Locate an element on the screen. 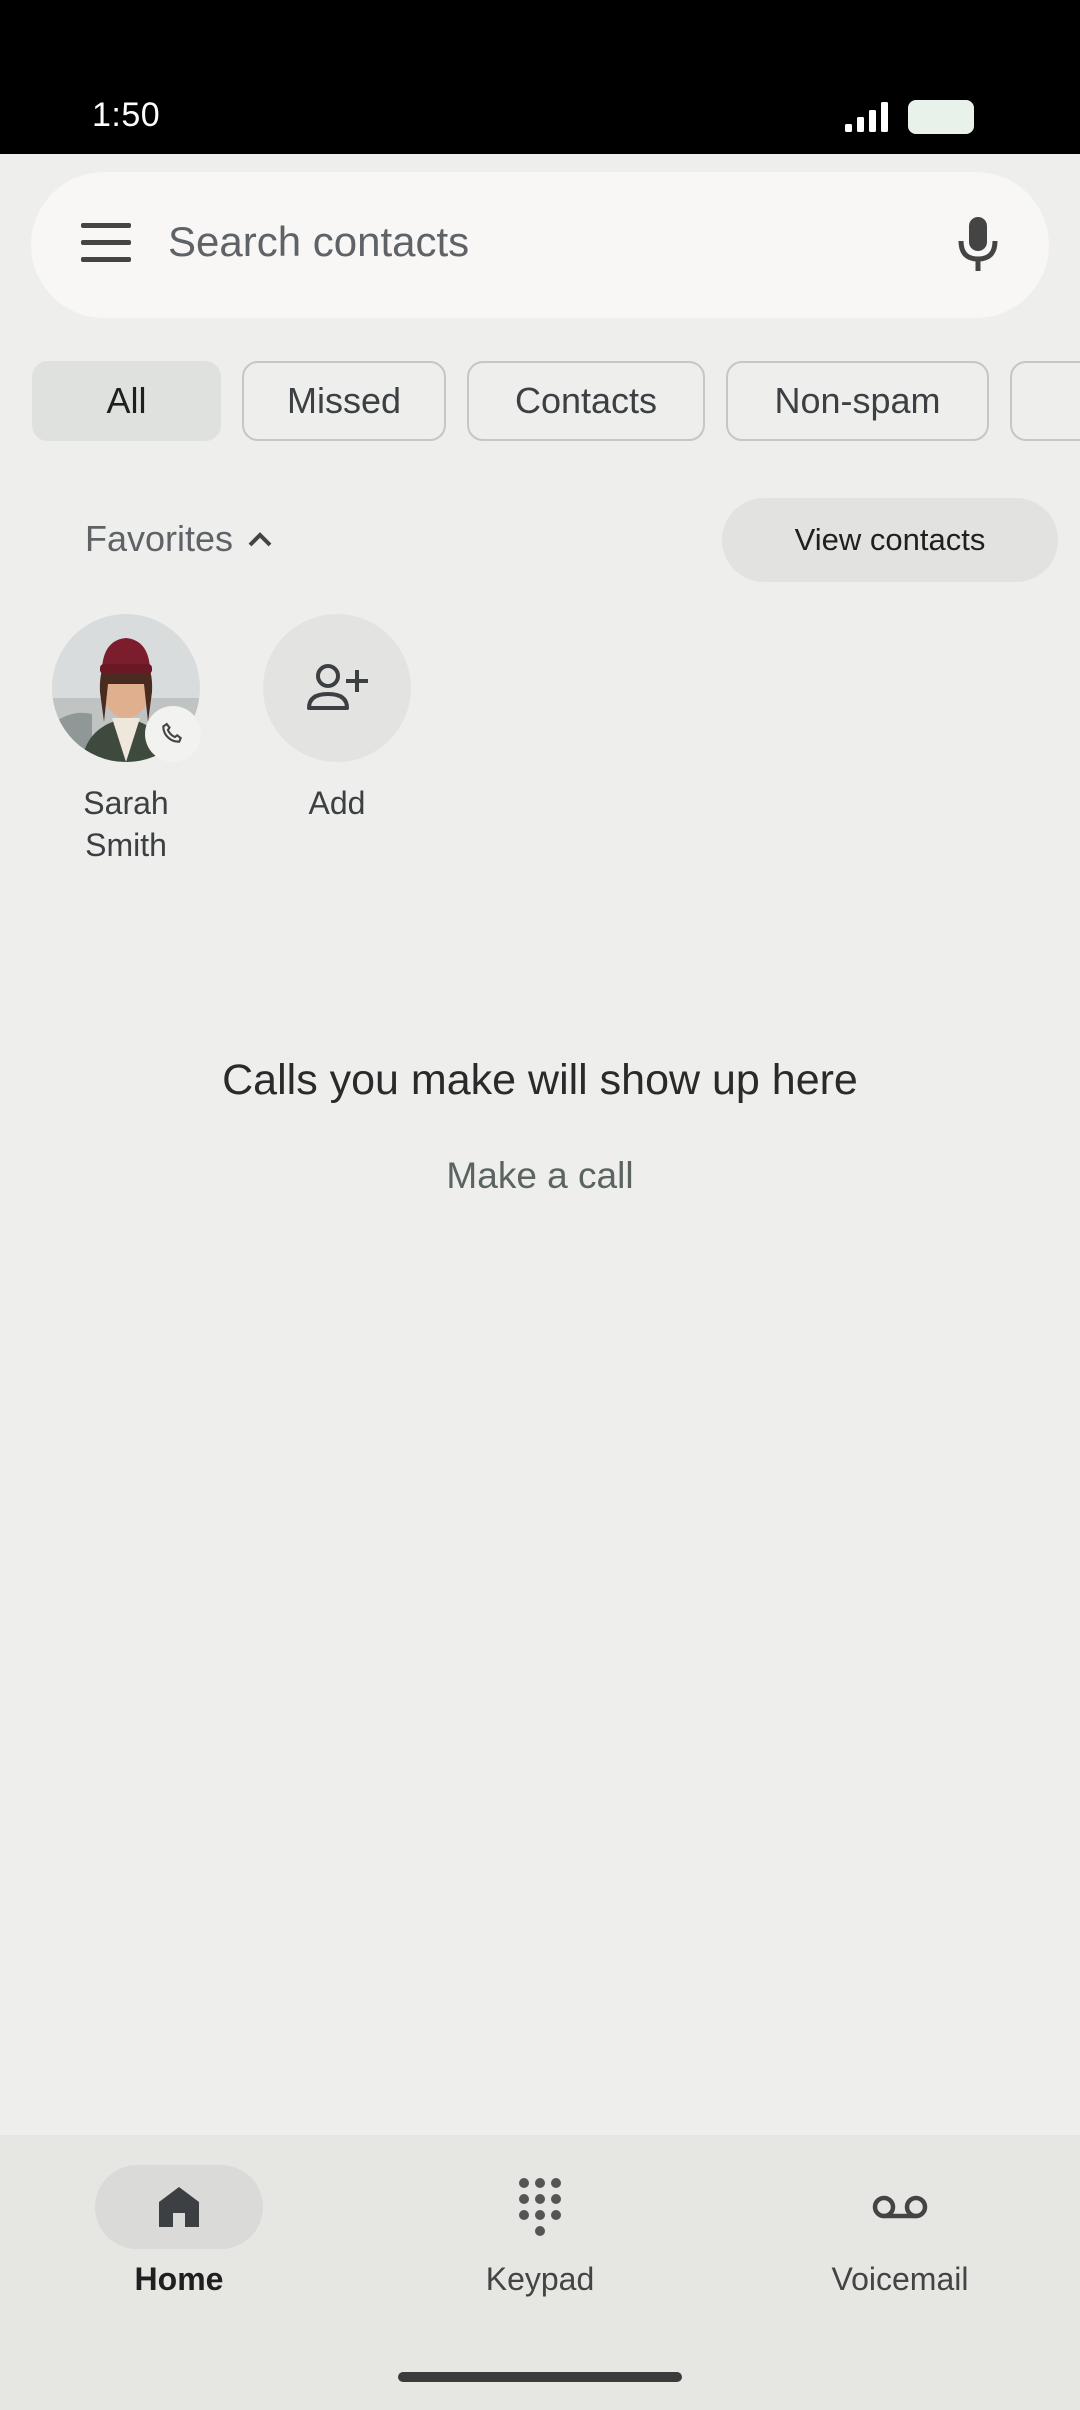 This screenshot has width=1080, height=2410. nav-voicemail-pill is located at coordinates (900, 2207).